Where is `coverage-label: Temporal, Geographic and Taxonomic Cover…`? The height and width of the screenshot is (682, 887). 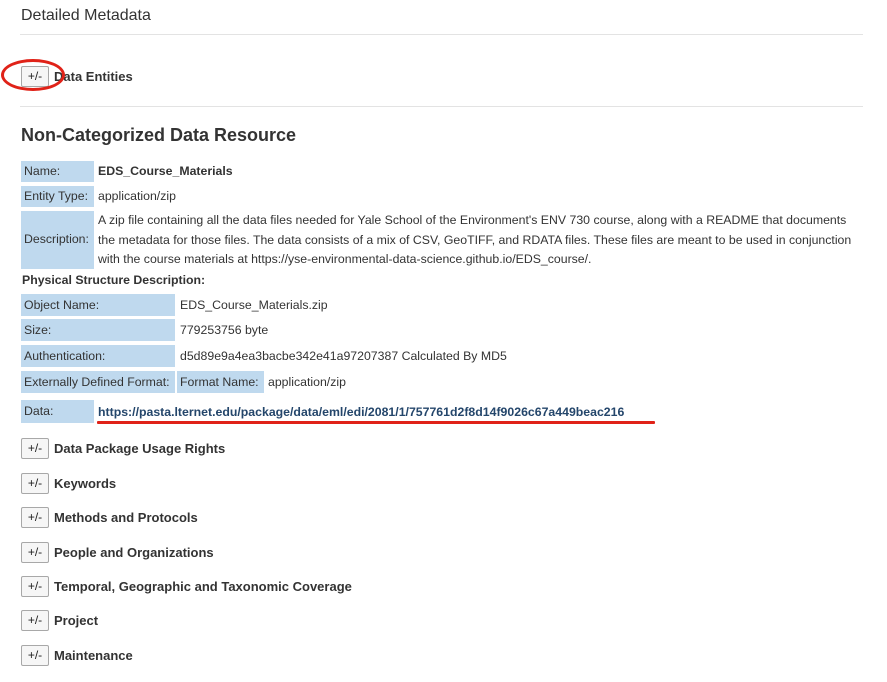
coverage-label: Temporal, Geographic and Taxonomic Cover… is located at coordinates (203, 586).